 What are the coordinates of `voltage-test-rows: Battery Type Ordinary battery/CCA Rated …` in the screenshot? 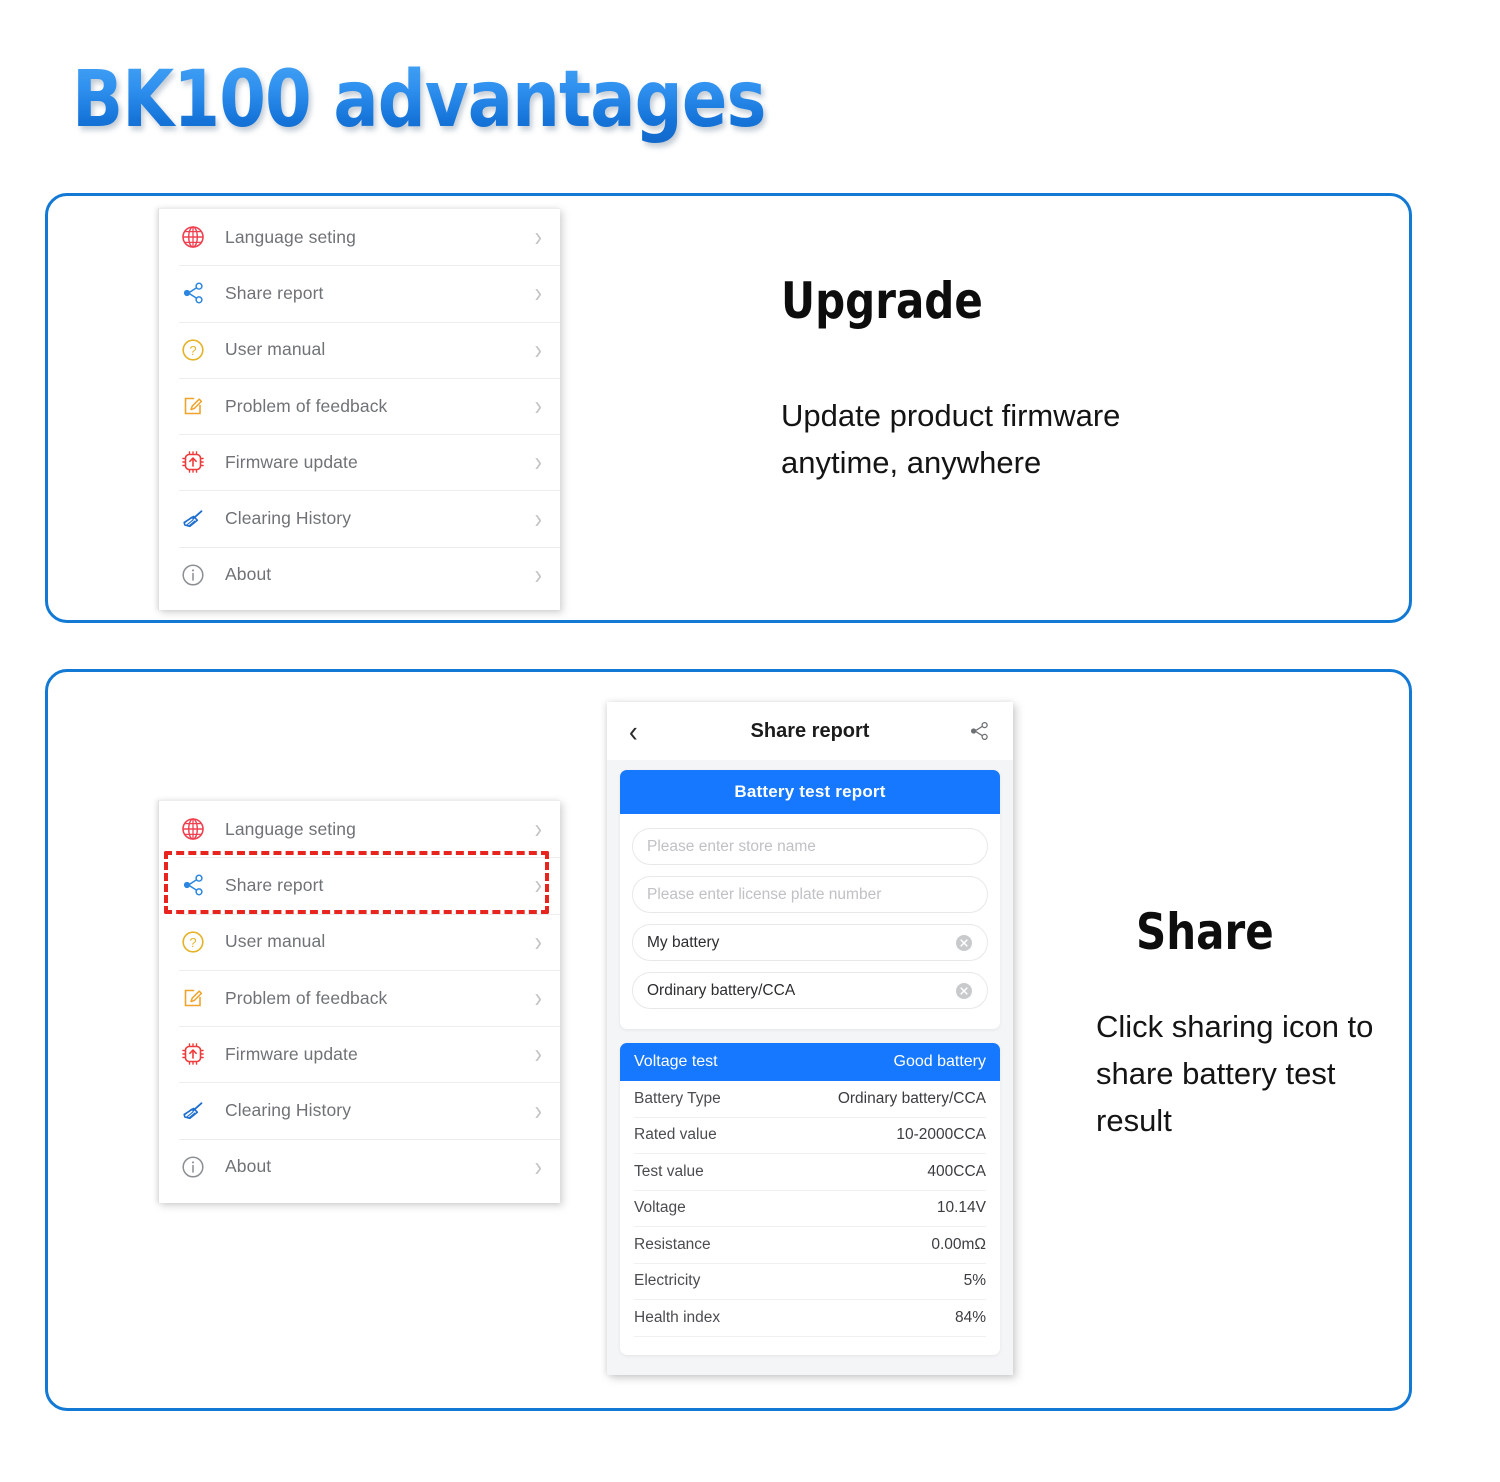 It's located at (810, 1218).